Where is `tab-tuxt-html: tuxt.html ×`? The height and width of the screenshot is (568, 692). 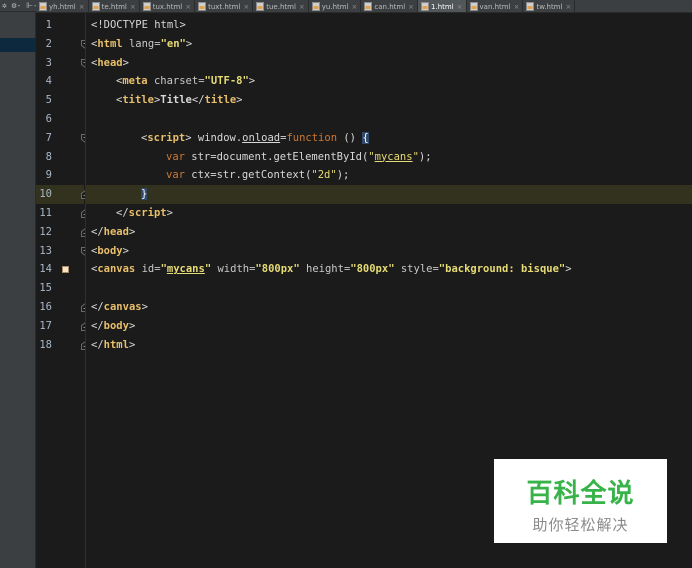
tab-tuxt-html: tuxt.html × is located at coordinates (224, 6).